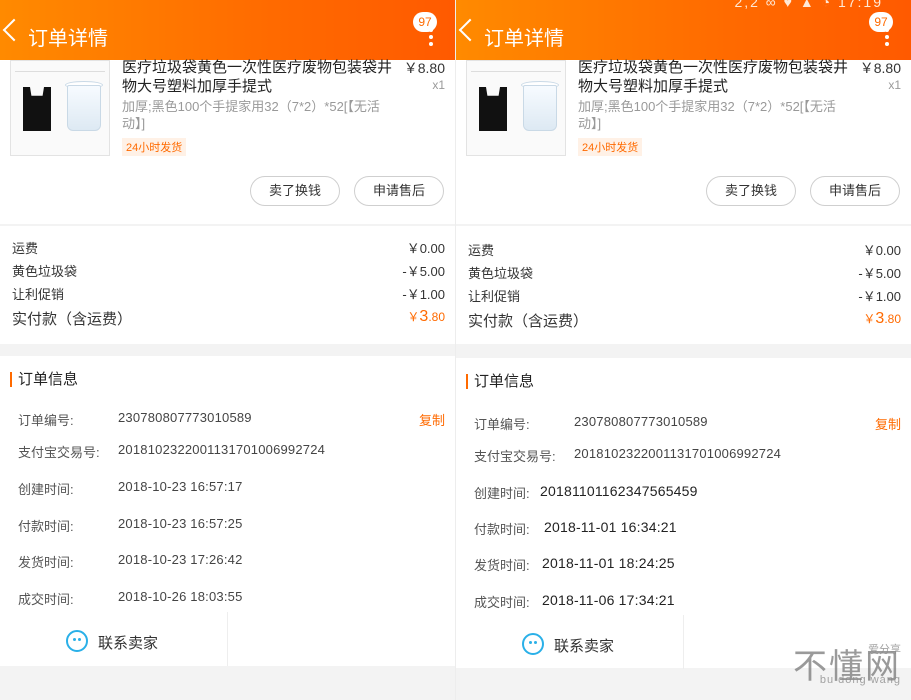  What do you see at coordinates (847, 665) in the screenshot?
I see `site-watermark: 不懂网 爱分享 bu dong wang` at bounding box center [847, 665].